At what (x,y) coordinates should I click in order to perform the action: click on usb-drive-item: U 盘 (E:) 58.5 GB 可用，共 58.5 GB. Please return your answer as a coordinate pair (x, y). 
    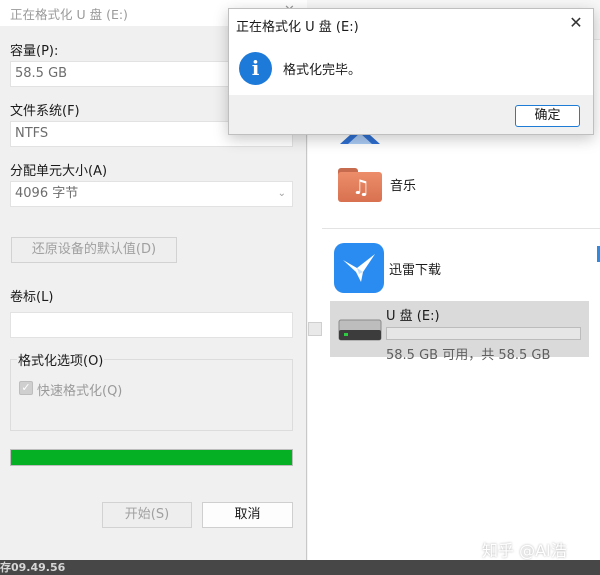
    Looking at the image, I should click on (459, 332).